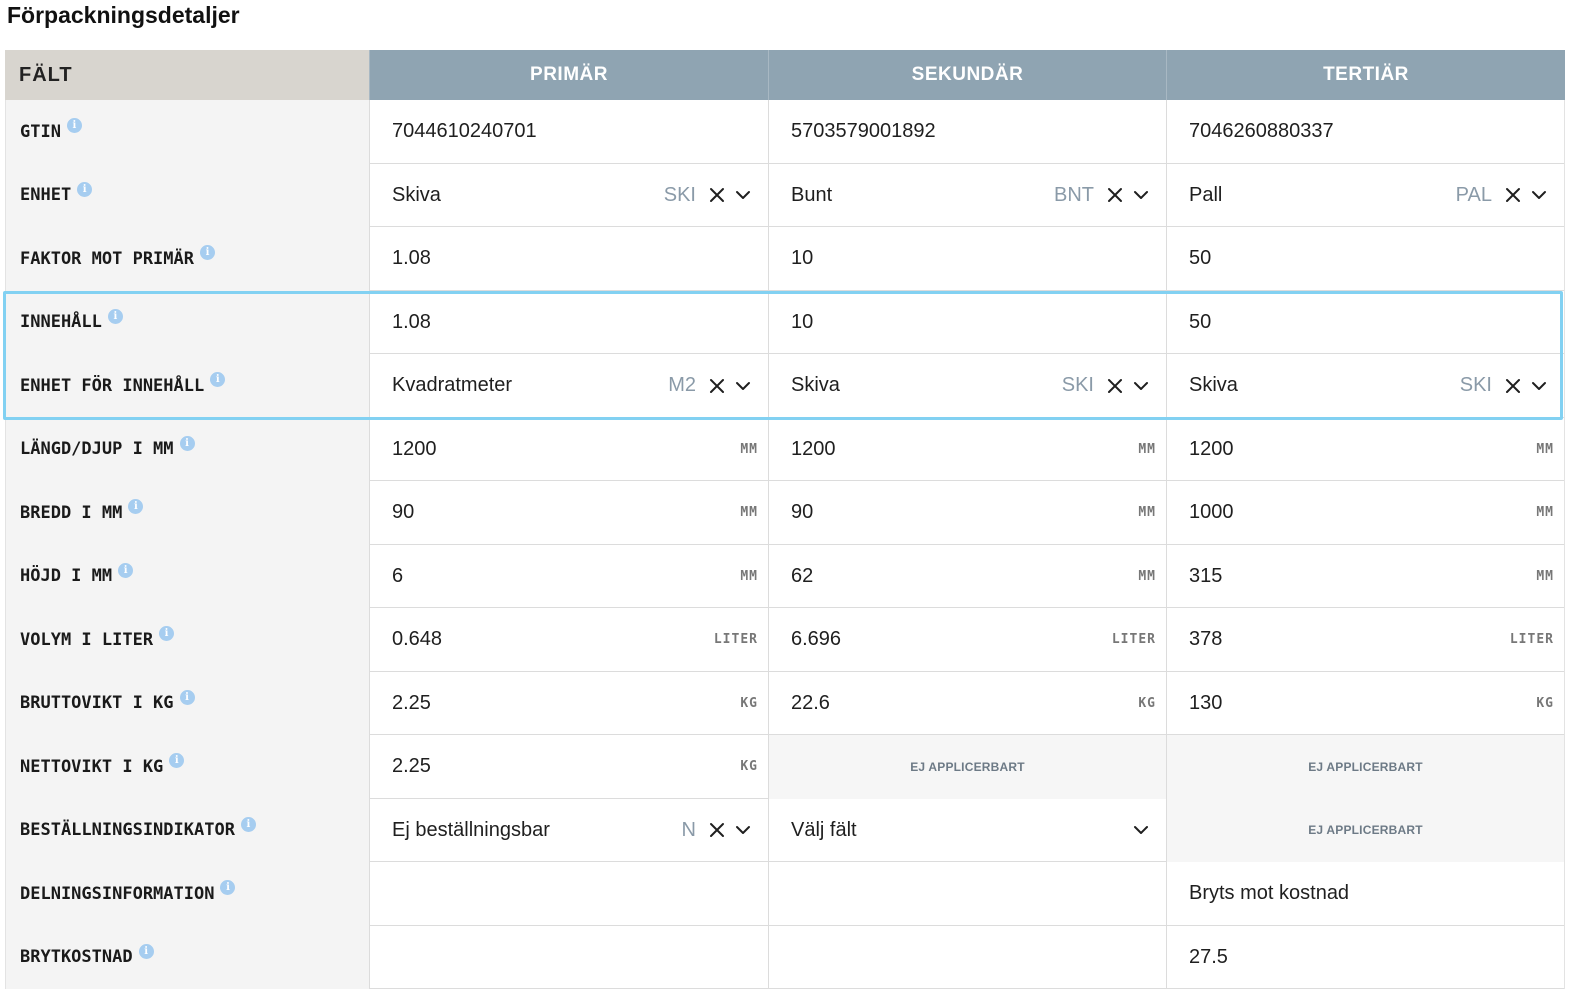  Describe the element at coordinates (568, 830) in the screenshot. I see `cell-primary: Ej beställningsbar N` at that location.